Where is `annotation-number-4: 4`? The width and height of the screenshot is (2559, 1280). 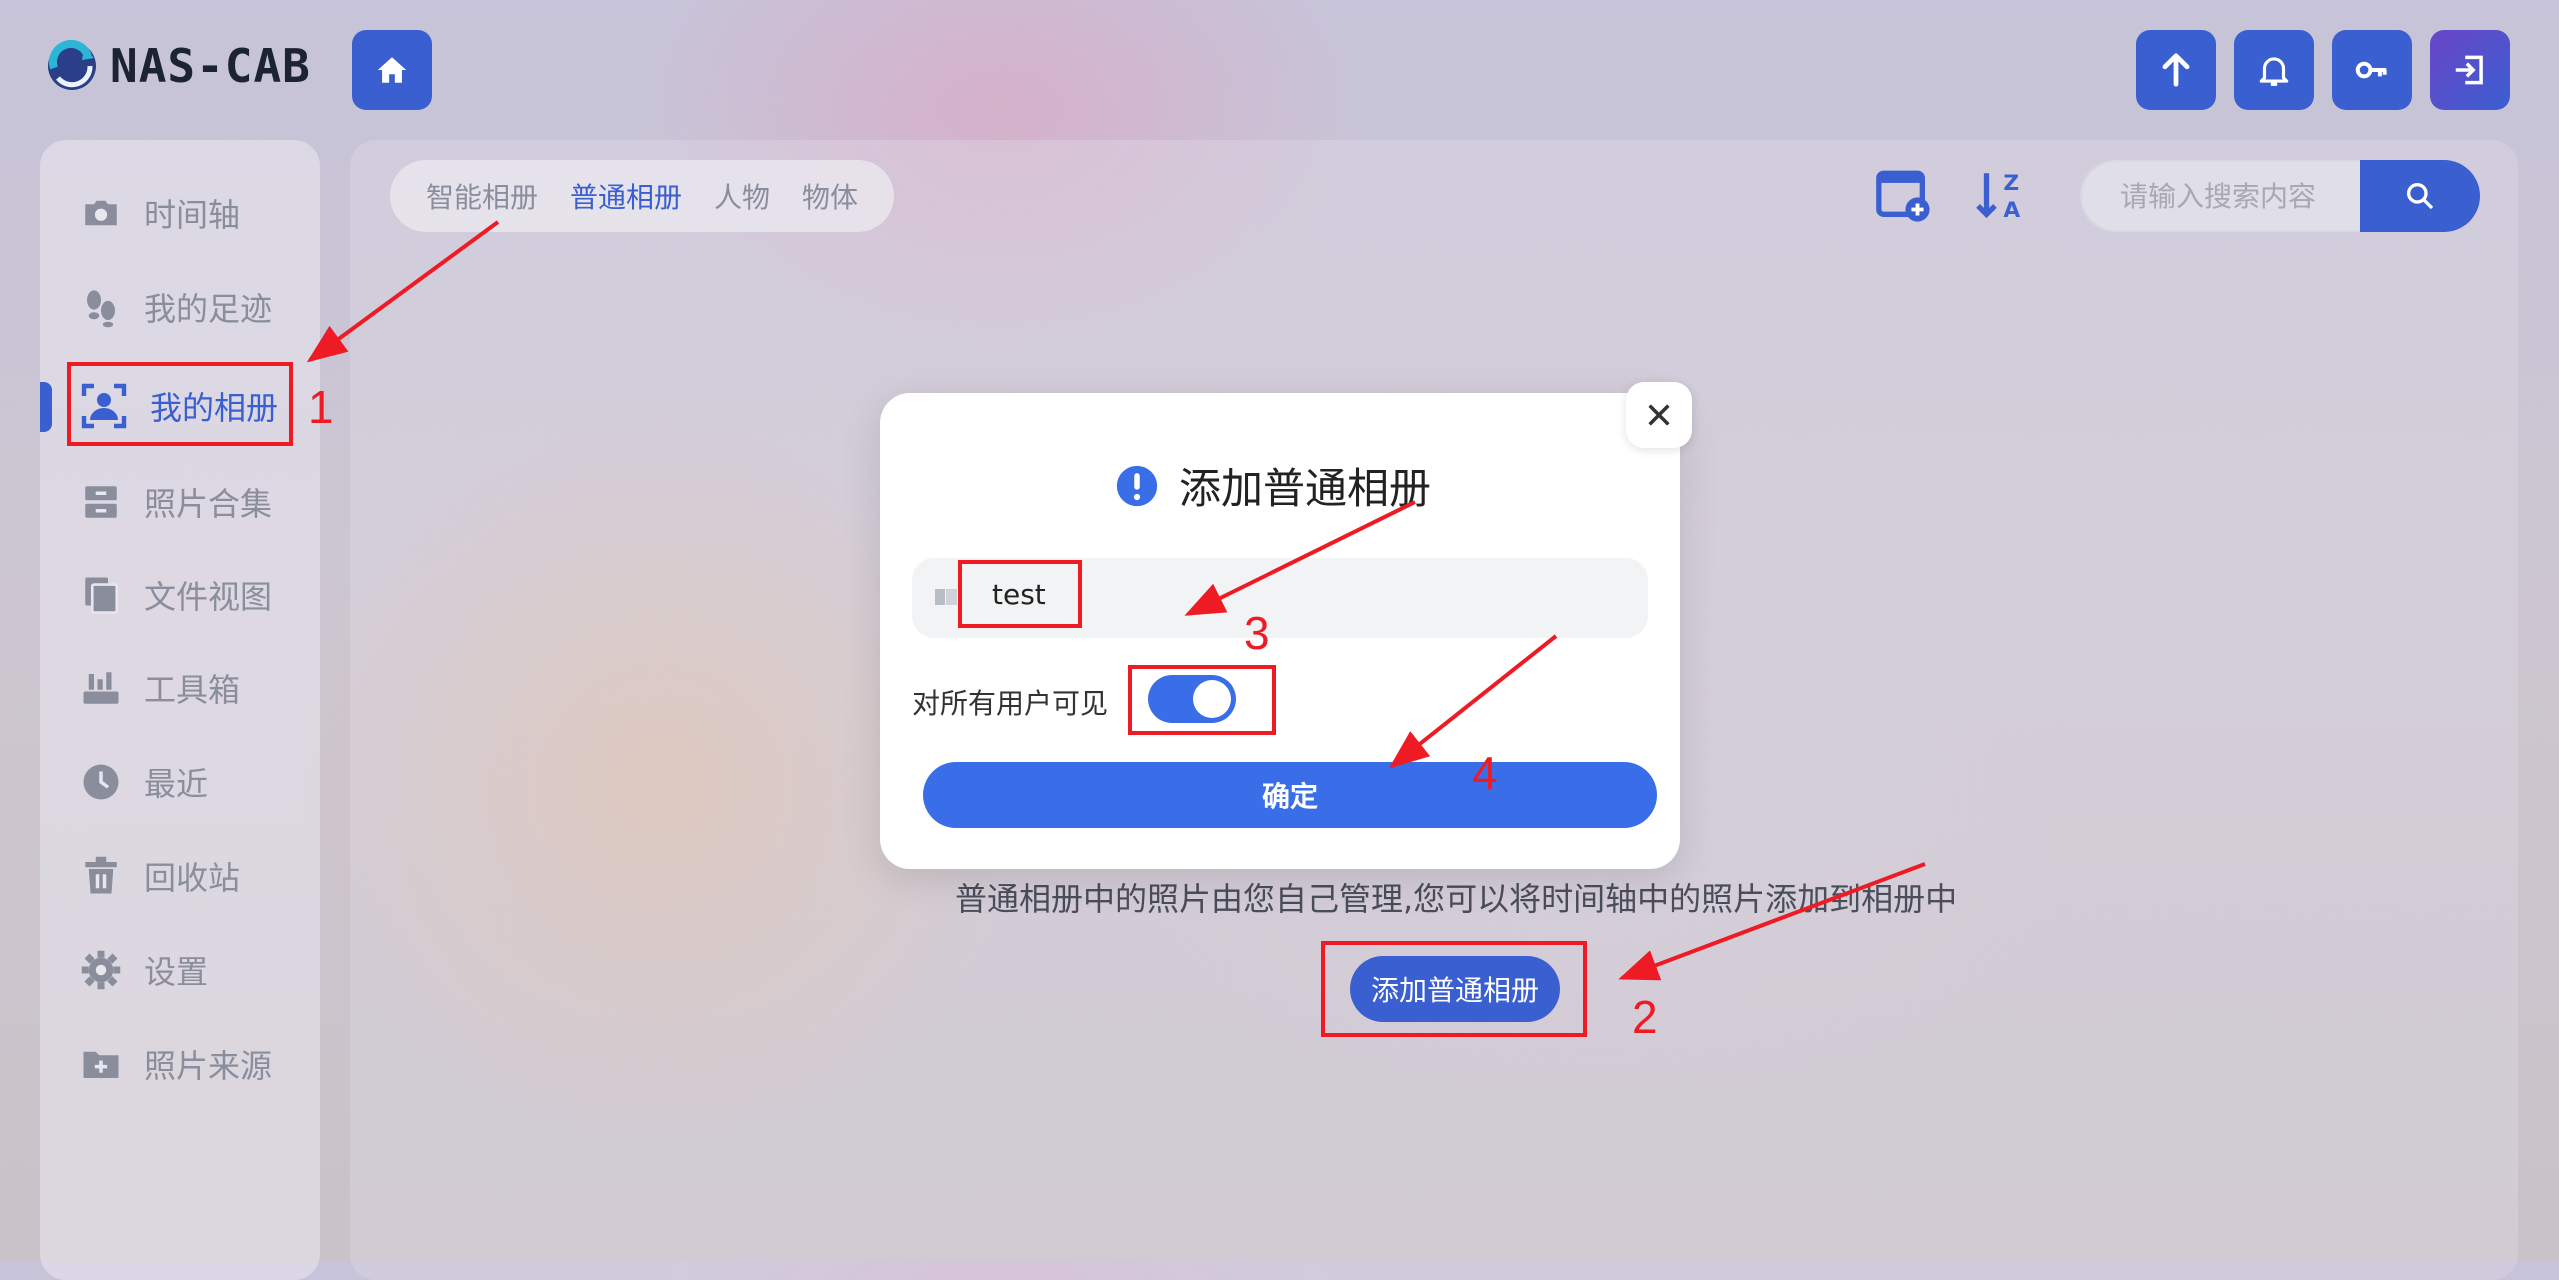
annotation-number-4: 4 is located at coordinates (1485, 773).